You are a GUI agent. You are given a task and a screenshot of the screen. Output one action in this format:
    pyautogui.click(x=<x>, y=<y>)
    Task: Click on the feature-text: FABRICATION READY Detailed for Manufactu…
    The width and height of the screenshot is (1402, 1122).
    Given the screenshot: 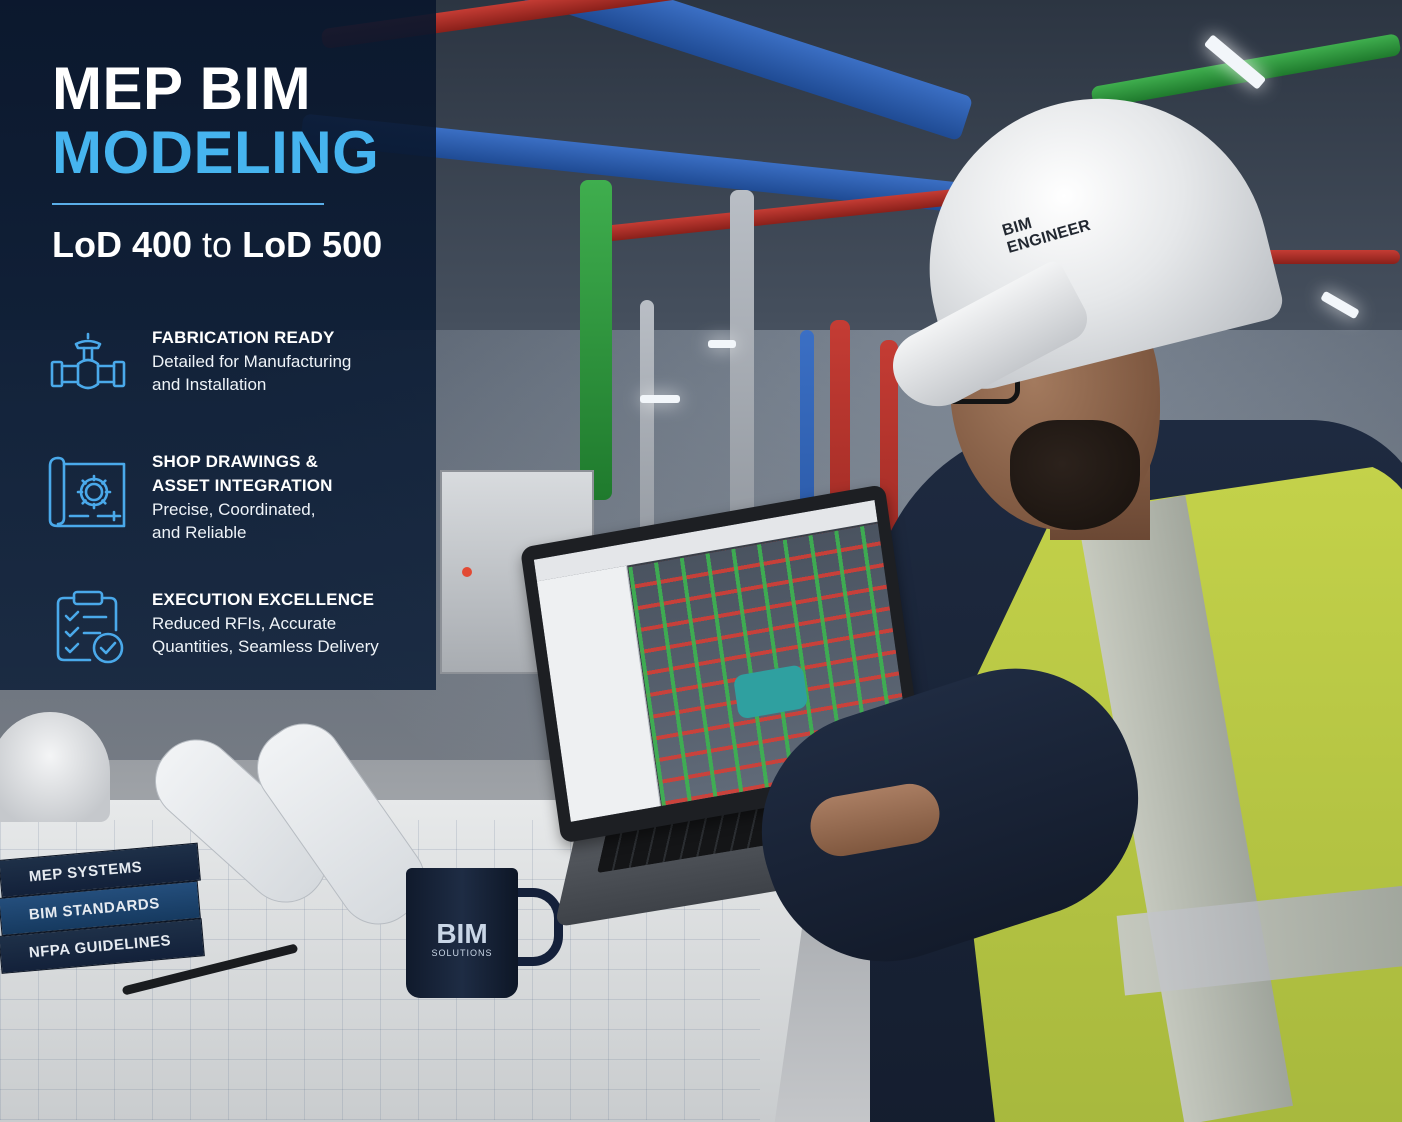 What is the action you would take?
    pyautogui.click(x=282, y=361)
    